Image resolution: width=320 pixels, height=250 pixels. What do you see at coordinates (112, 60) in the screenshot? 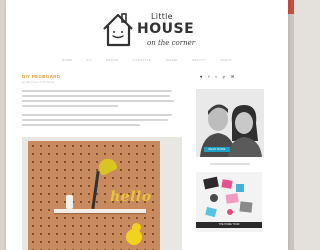
I see `nav-item-decor: DECOR` at bounding box center [112, 60].